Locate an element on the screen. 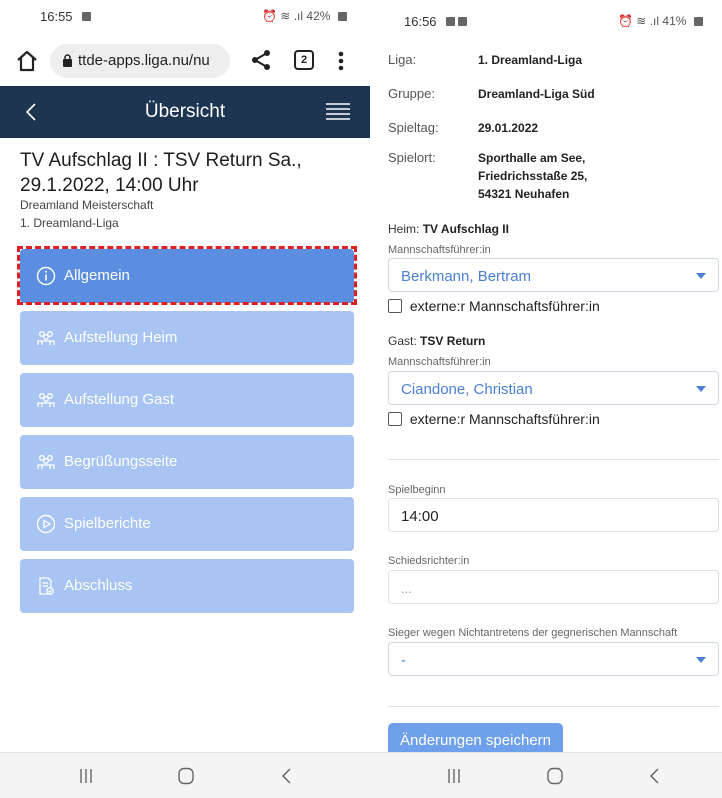 Image resolution: width=722 pixels, height=798 pixels. home-captain-value: Berkmann, Bertram is located at coordinates (466, 276).